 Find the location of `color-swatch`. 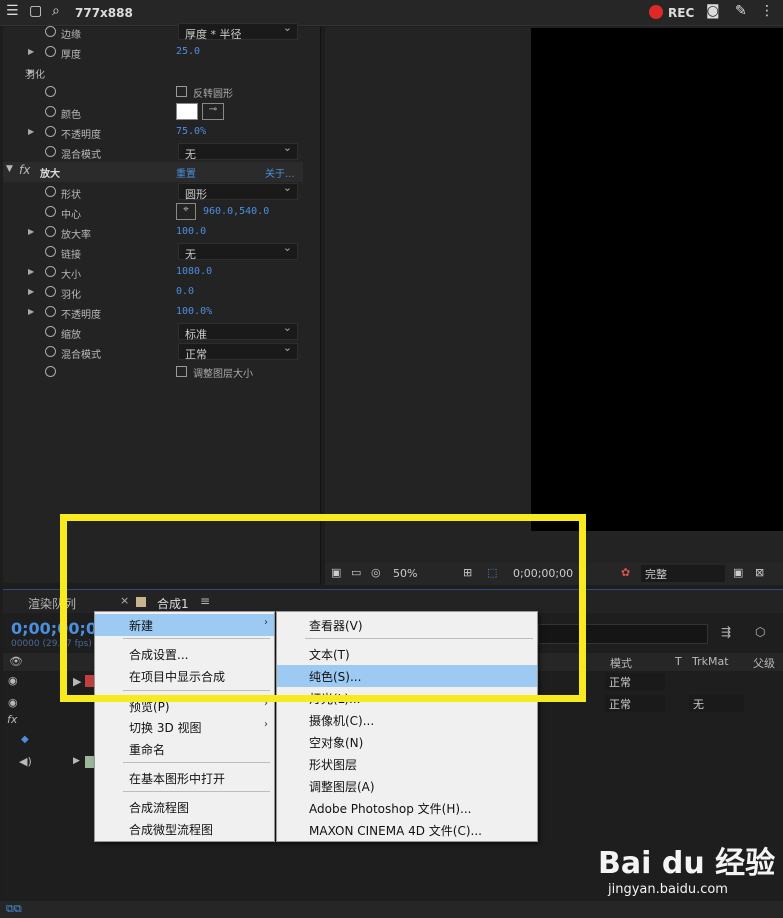

color-swatch is located at coordinates (187, 111).